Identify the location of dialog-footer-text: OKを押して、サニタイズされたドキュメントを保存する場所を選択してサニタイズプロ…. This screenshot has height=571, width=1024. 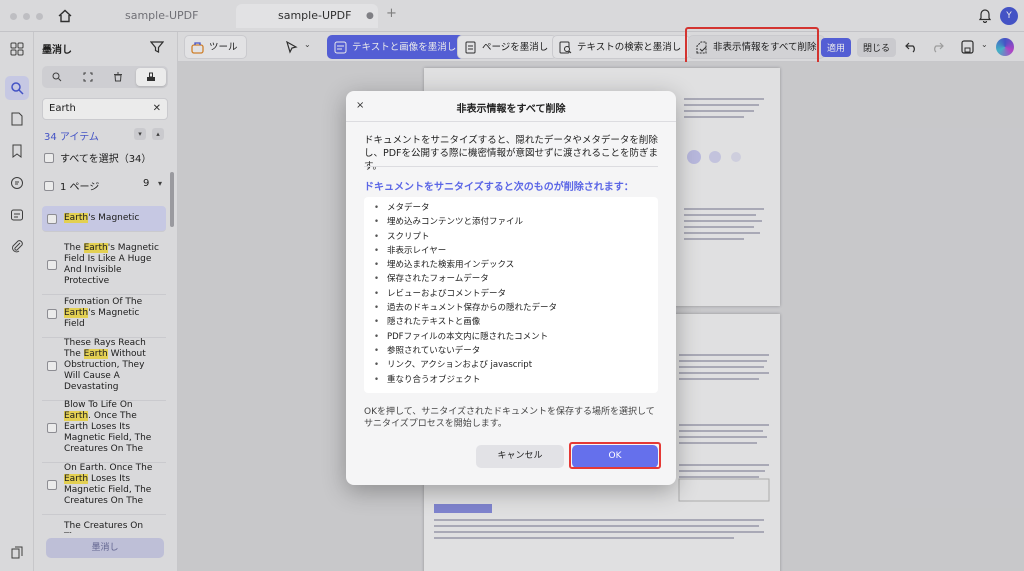
(509, 418).